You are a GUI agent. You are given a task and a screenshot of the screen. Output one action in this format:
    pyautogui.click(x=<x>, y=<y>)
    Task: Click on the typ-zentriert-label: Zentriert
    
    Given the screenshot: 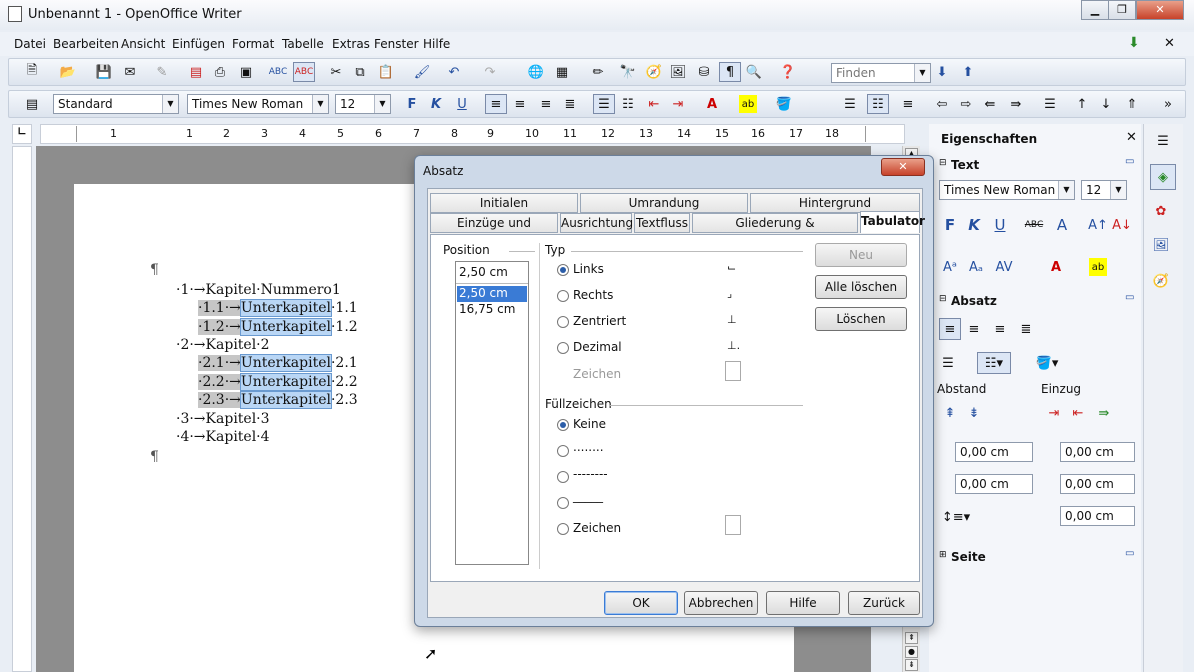 What is the action you would take?
    pyautogui.click(x=599, y=321)
    